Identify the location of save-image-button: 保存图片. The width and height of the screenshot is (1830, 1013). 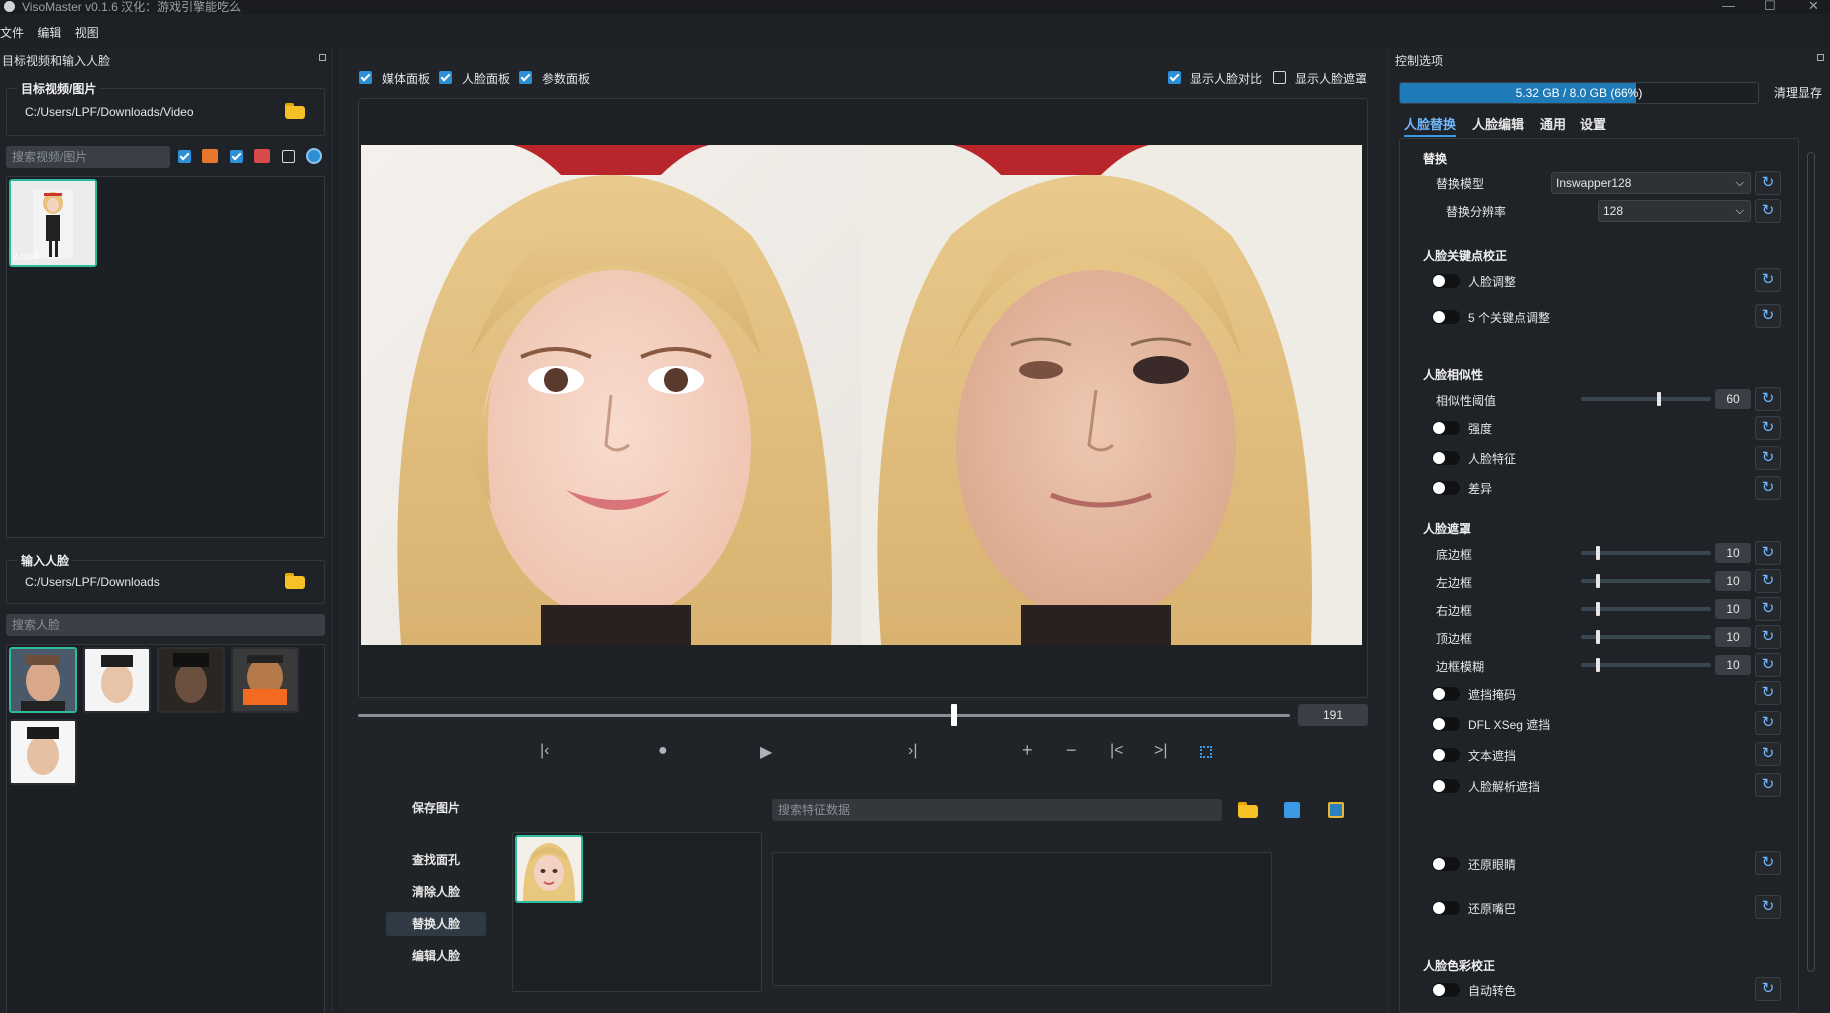
(436, 808).